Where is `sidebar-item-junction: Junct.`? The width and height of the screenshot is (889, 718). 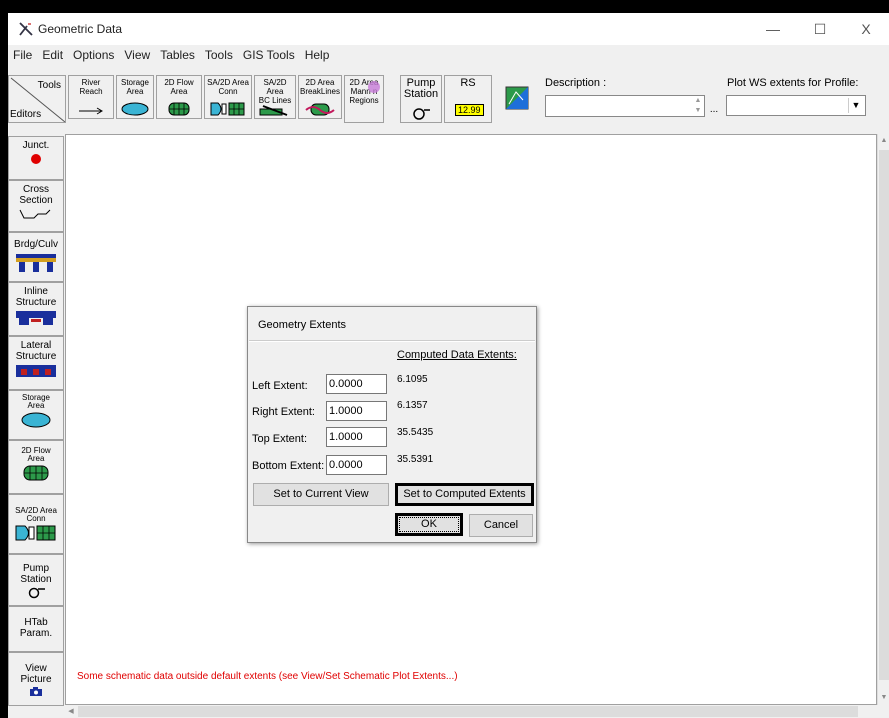
sidebar-item-junction: Junct. is located at coordinates (36, 158).